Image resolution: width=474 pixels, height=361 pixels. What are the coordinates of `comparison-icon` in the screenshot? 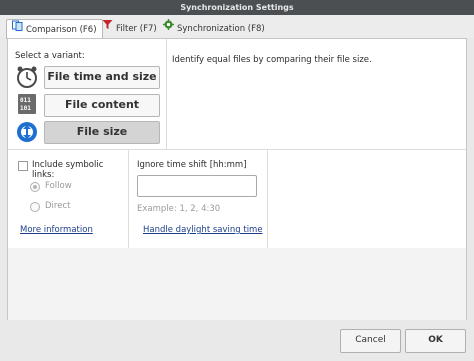 It's located at (17, 29).